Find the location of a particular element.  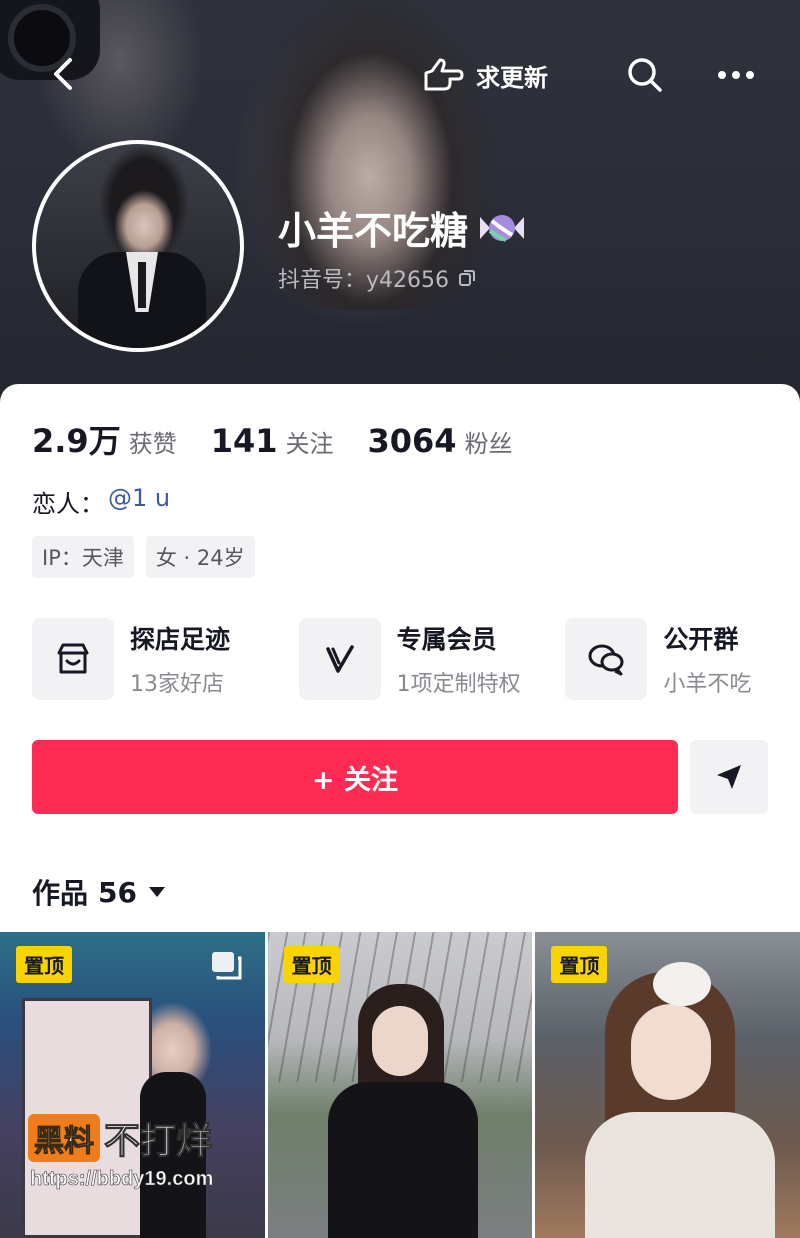

watermark-url: https://bbdy19.com is located at coordinates (122, 1179).